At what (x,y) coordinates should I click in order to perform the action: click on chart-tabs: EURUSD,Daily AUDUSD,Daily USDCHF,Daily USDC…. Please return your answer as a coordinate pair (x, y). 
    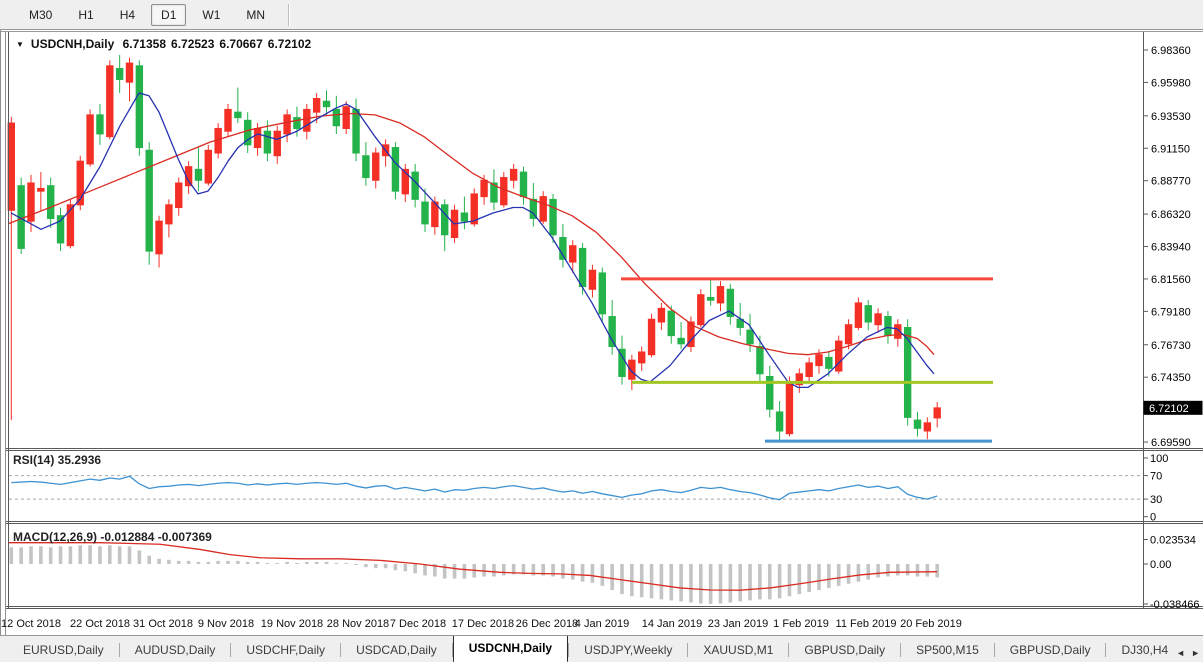
    Looking at the image, I should click on (584, 649).